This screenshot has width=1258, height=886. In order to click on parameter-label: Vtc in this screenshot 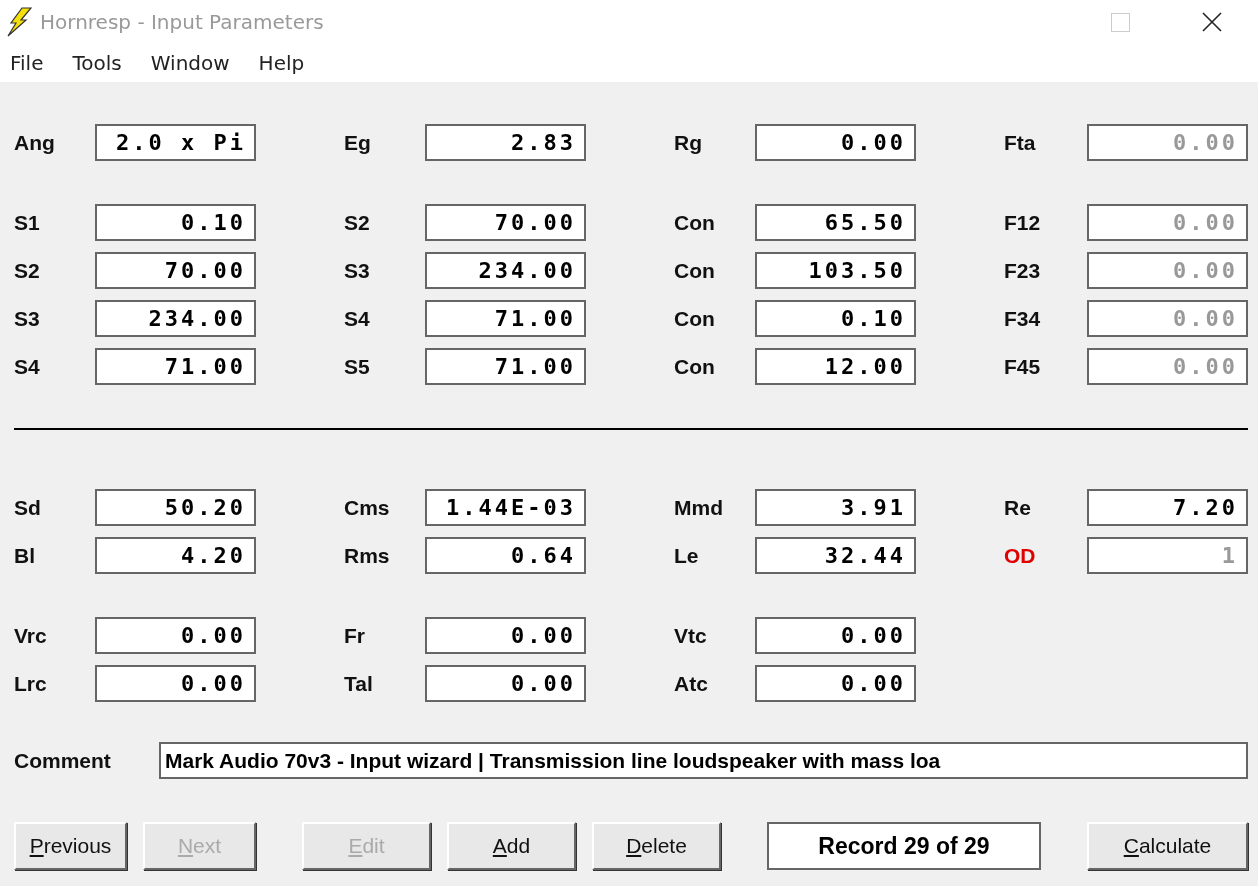, I will do `click(690, 635)`.